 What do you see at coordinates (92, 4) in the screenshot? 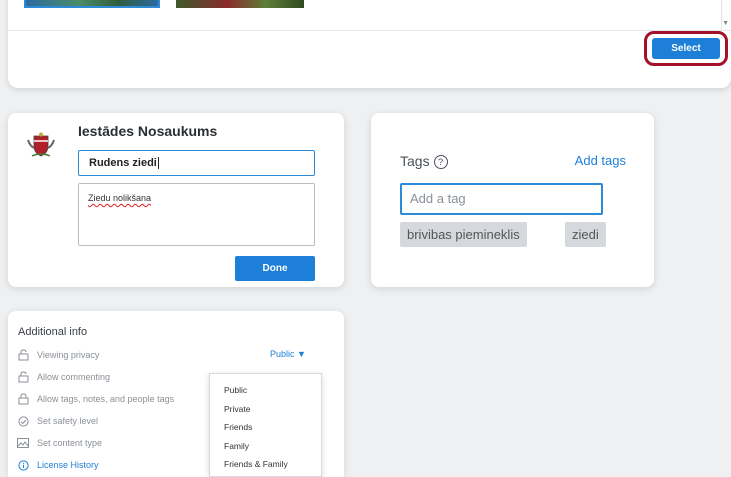
I see `photo-thumbnail-selected` at bounding box center [92, 4].